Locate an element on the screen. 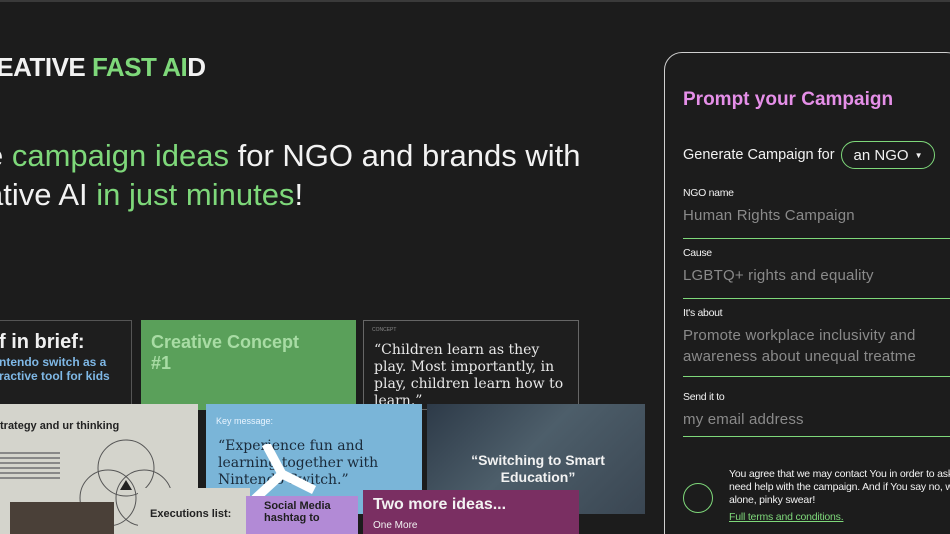  consent-checkbox is located at coordinates (698, 498).